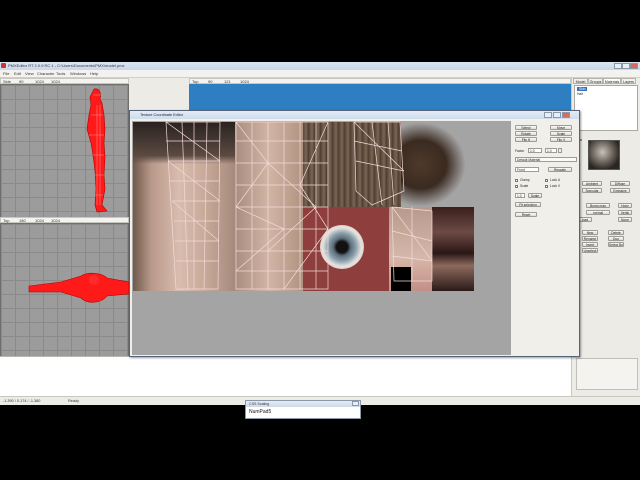  Describe the element at coordinates (548, 115) in the screenshot. I see `dialog-minimize-button` at that location.